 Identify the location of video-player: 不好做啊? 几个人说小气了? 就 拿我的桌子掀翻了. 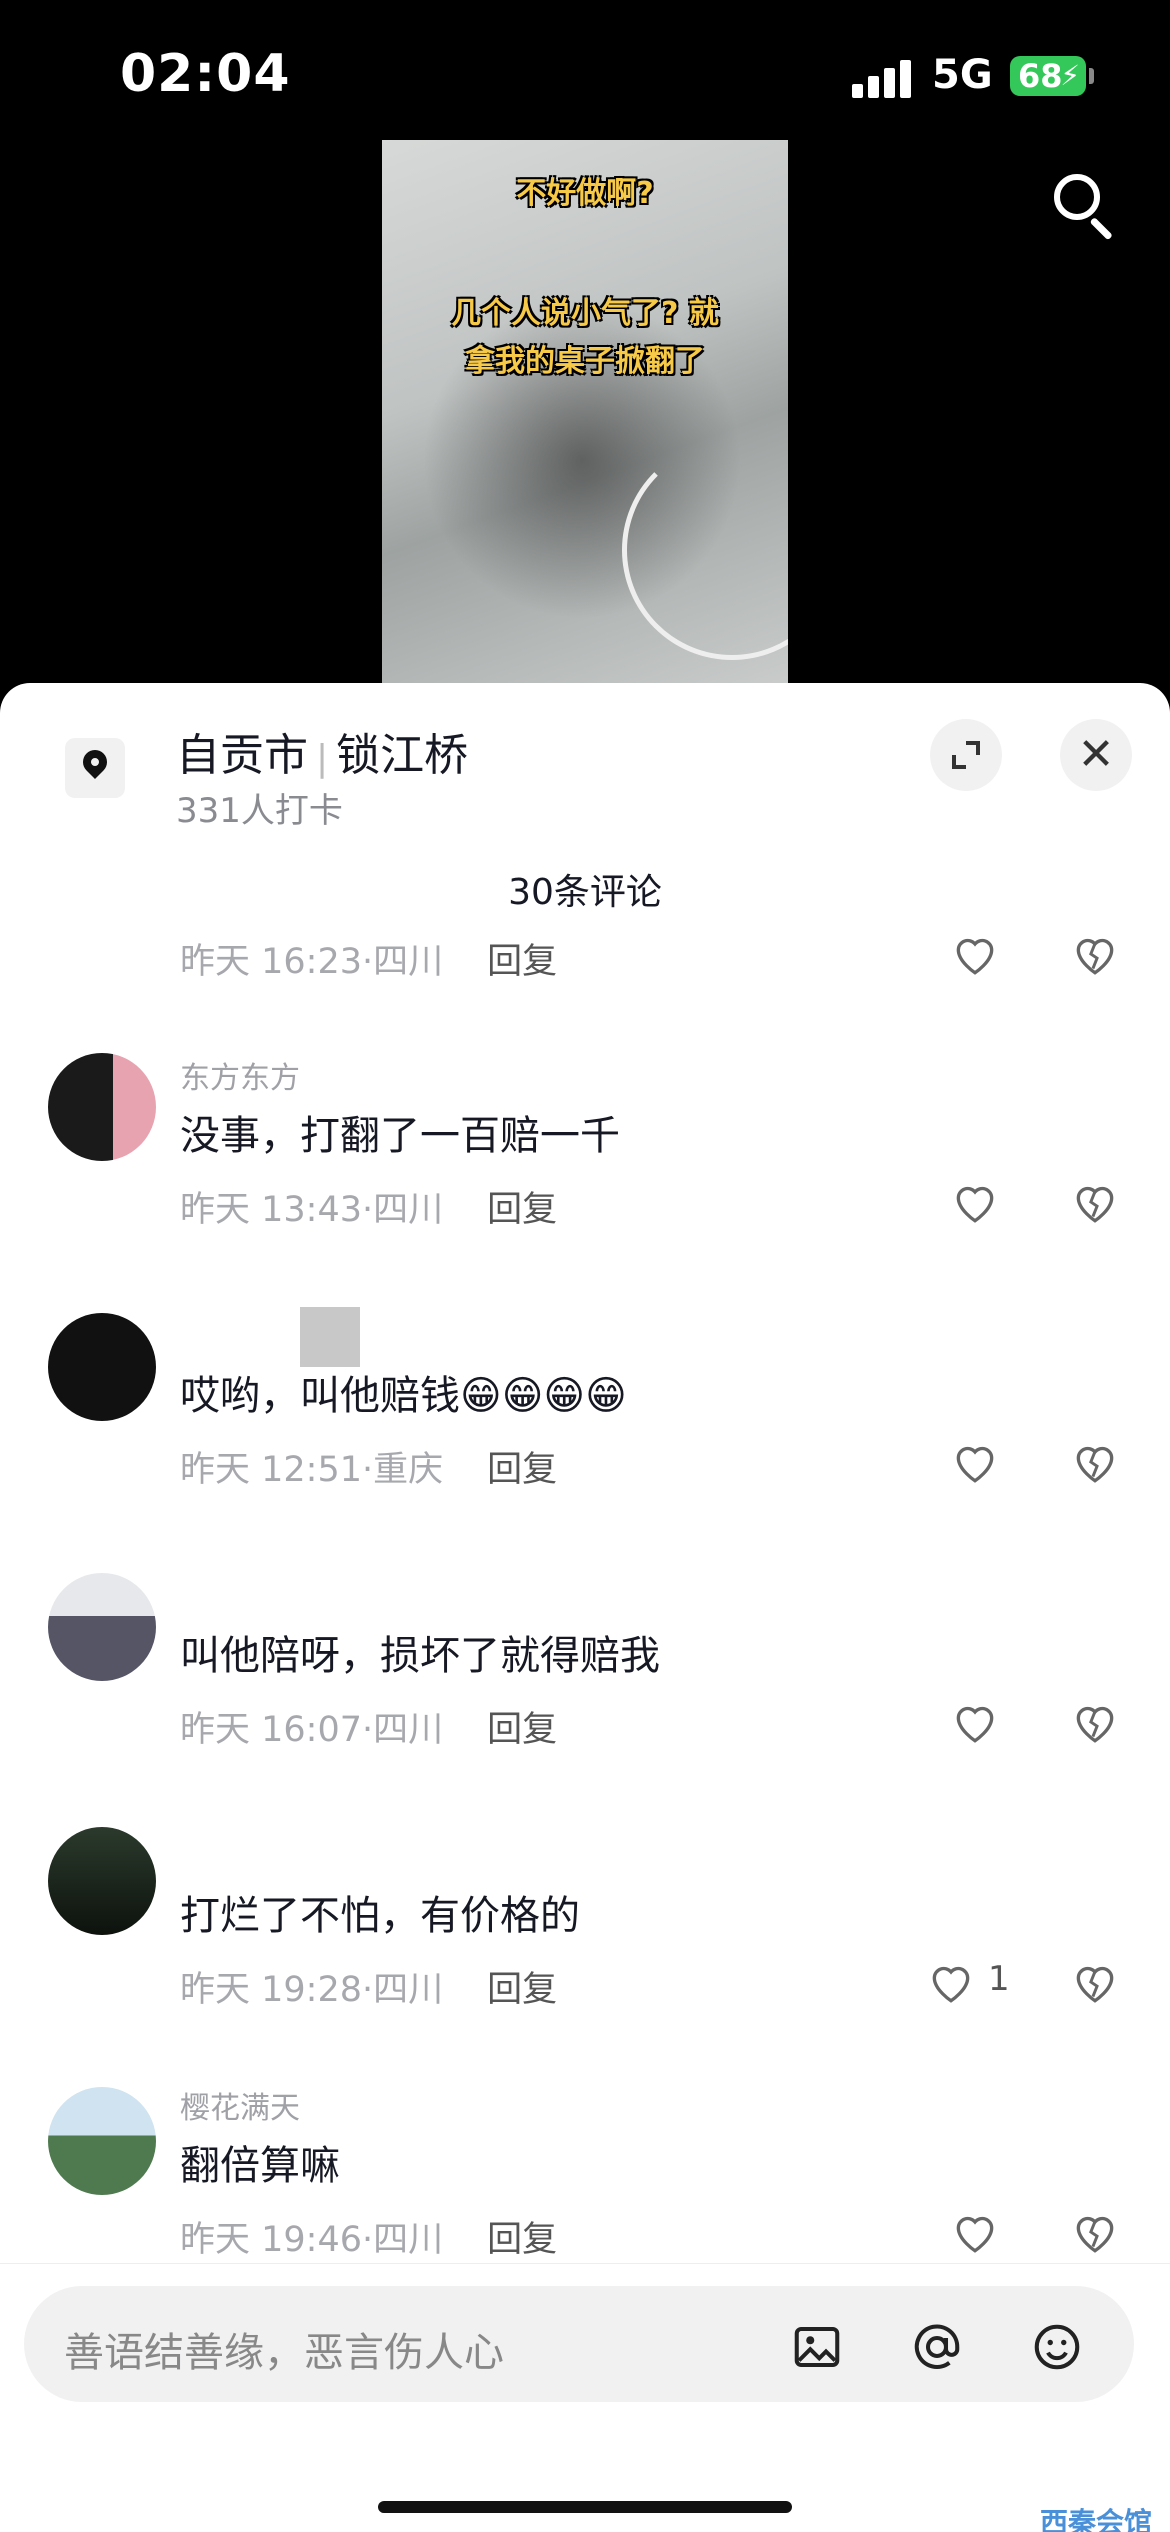
(585, 412).